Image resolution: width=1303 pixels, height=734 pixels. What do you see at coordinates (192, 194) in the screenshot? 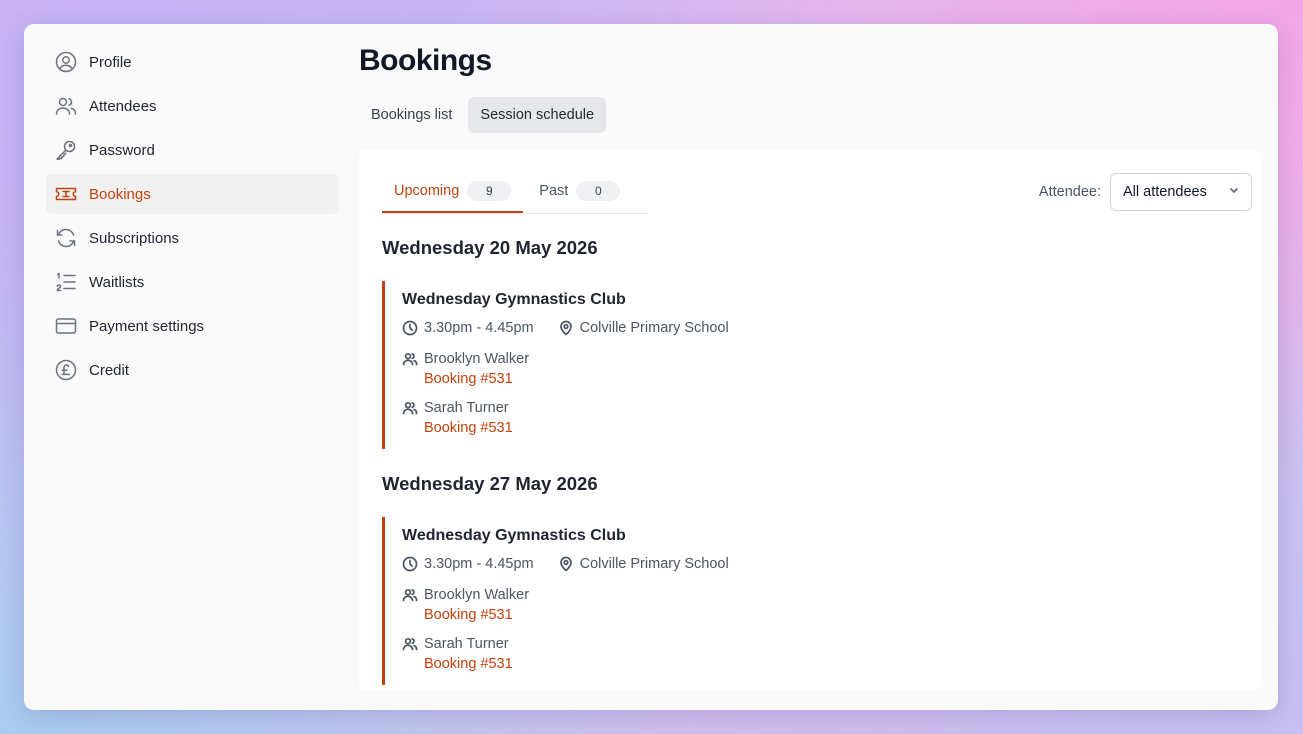
I see `sidebar-item-bookings: Bookings` at bounding box center [192, 194].